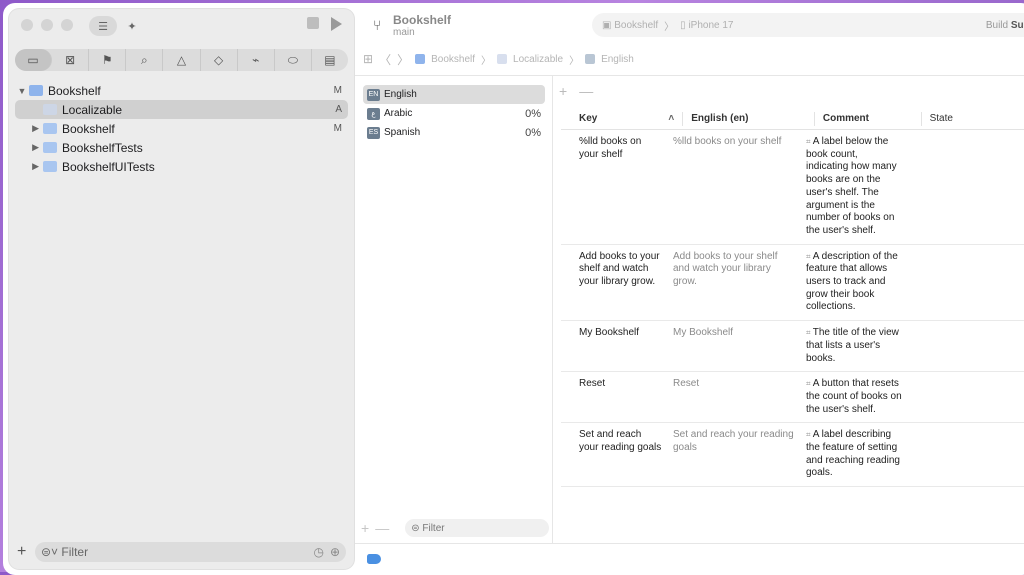 This screenshot has height=575, width=1024. What do you see at coordinates (671, 118) in the screenshot?
I see `sort-ascending-icon: ˄` at bounding box center [671, 118].